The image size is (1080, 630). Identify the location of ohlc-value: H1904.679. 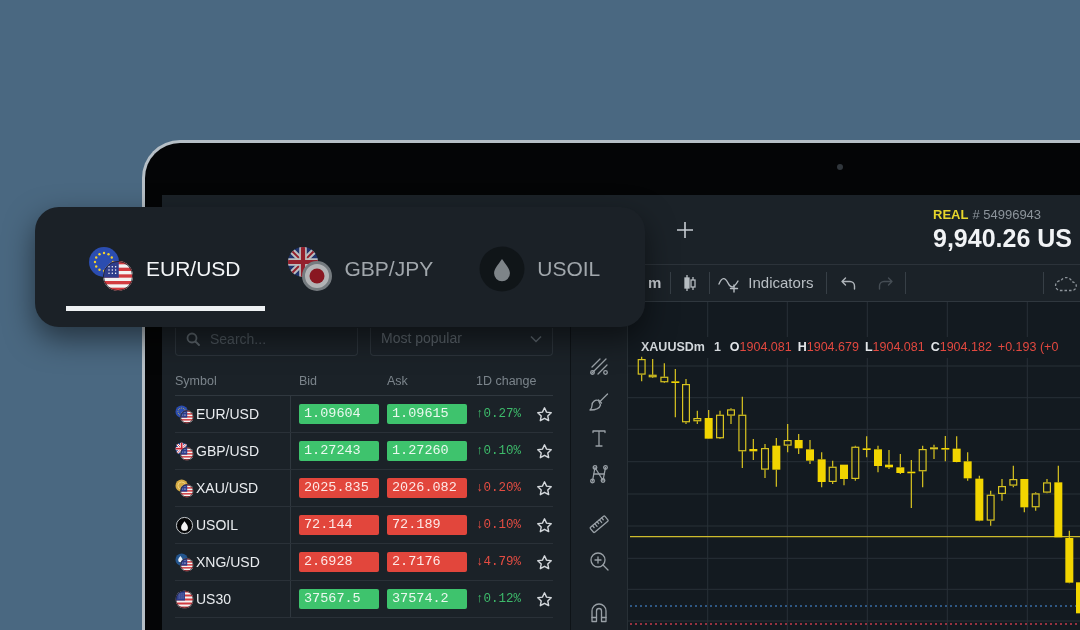
(828, 347).